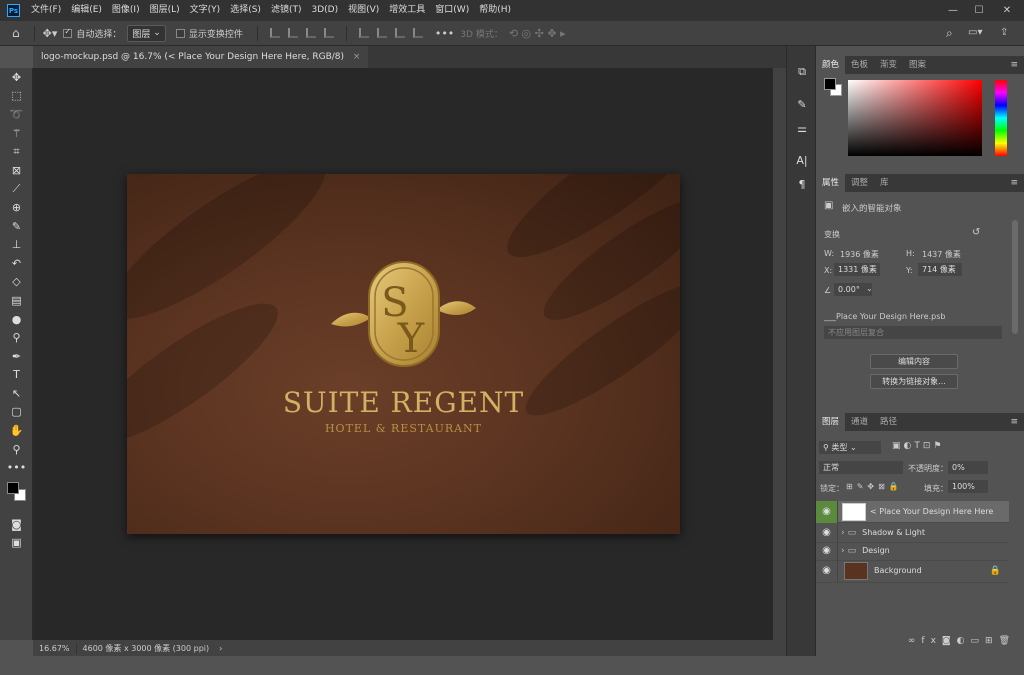 The width and height of the screenshot is (1024, 675). I want to click on layer-style-icon: fx, so click(931, 641).